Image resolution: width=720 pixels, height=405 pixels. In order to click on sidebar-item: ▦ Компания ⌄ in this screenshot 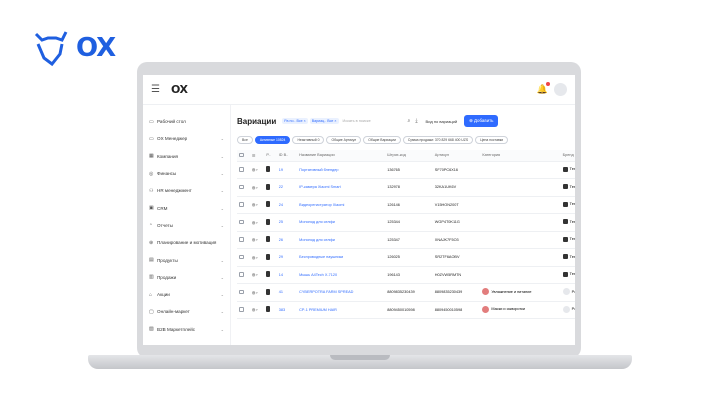, I will do `click(186, 156)`.